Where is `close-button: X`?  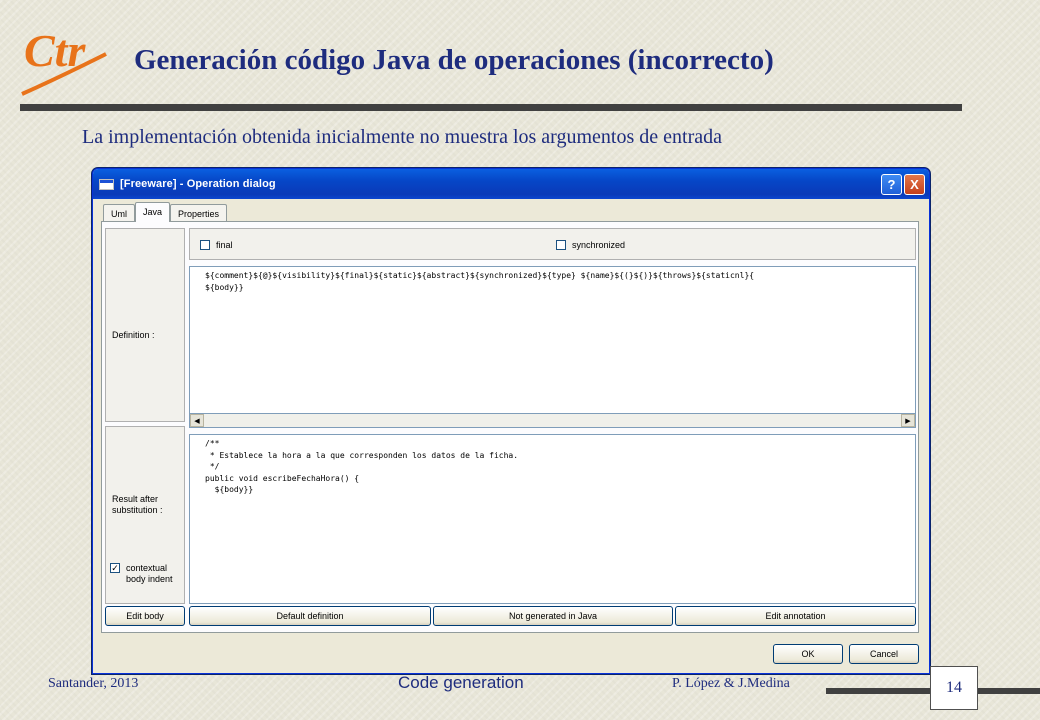 close-button: X is located at coordinates (914, 184).